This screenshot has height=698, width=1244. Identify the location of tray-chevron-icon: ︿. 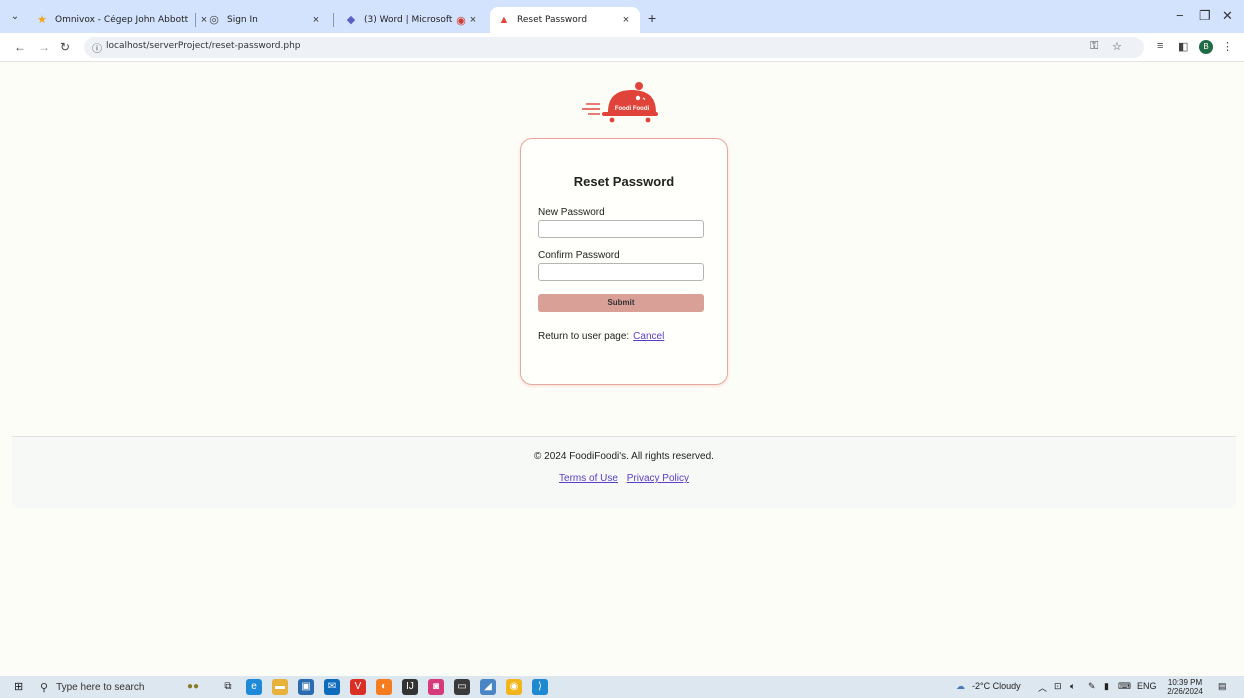
(1042, 687).